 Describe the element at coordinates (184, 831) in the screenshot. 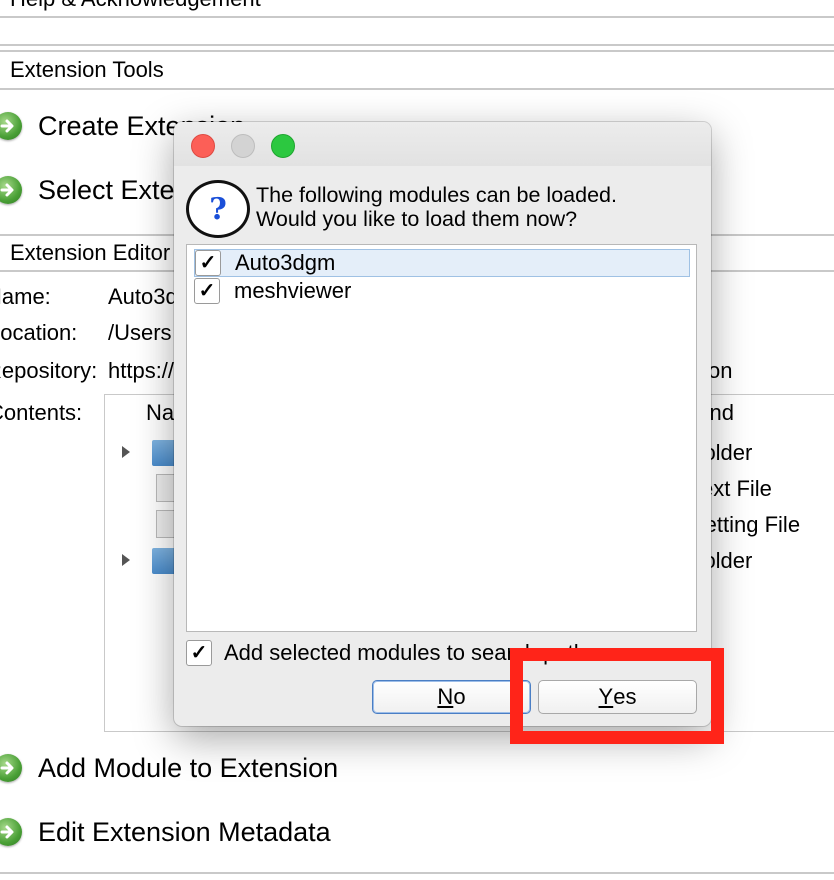

I see `edit-metadata-label: Edit Extension Metadata` at that location.